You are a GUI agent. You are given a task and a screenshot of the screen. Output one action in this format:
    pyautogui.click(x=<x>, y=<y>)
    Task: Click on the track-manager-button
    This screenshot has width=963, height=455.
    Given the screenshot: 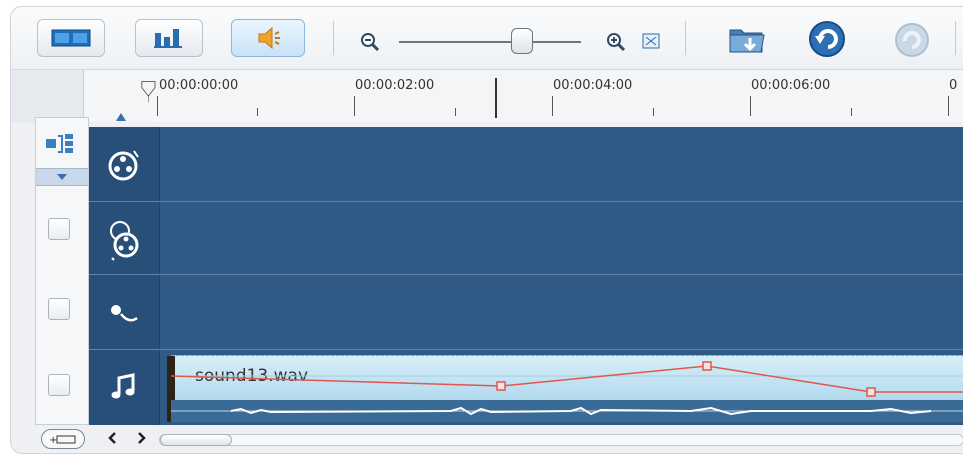 What is the action you would take?
    pyautogui.click(x=61, y=144)
    